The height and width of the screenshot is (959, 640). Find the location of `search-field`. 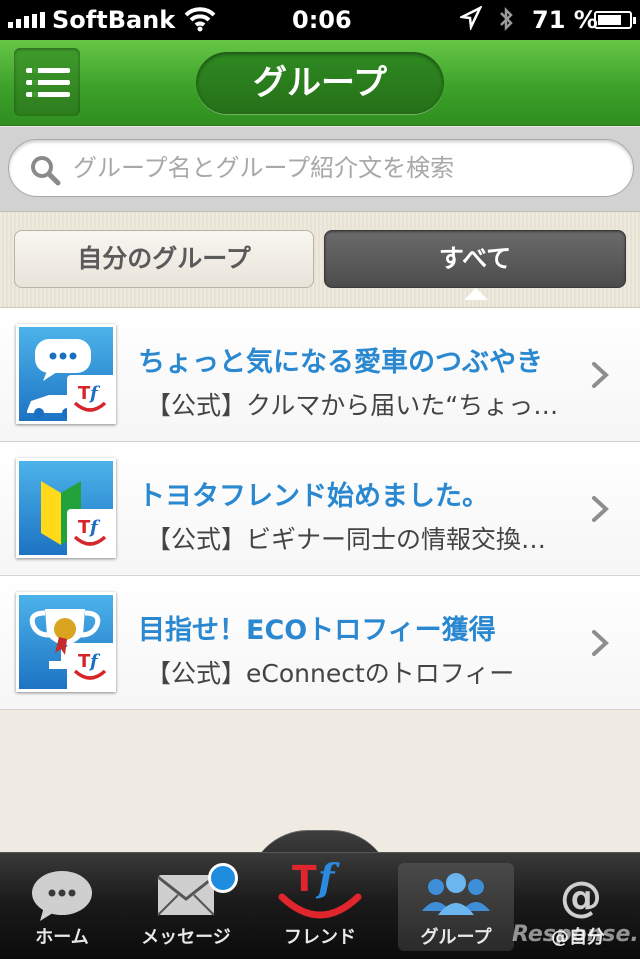

search-field is located at coordinates (321, 168).